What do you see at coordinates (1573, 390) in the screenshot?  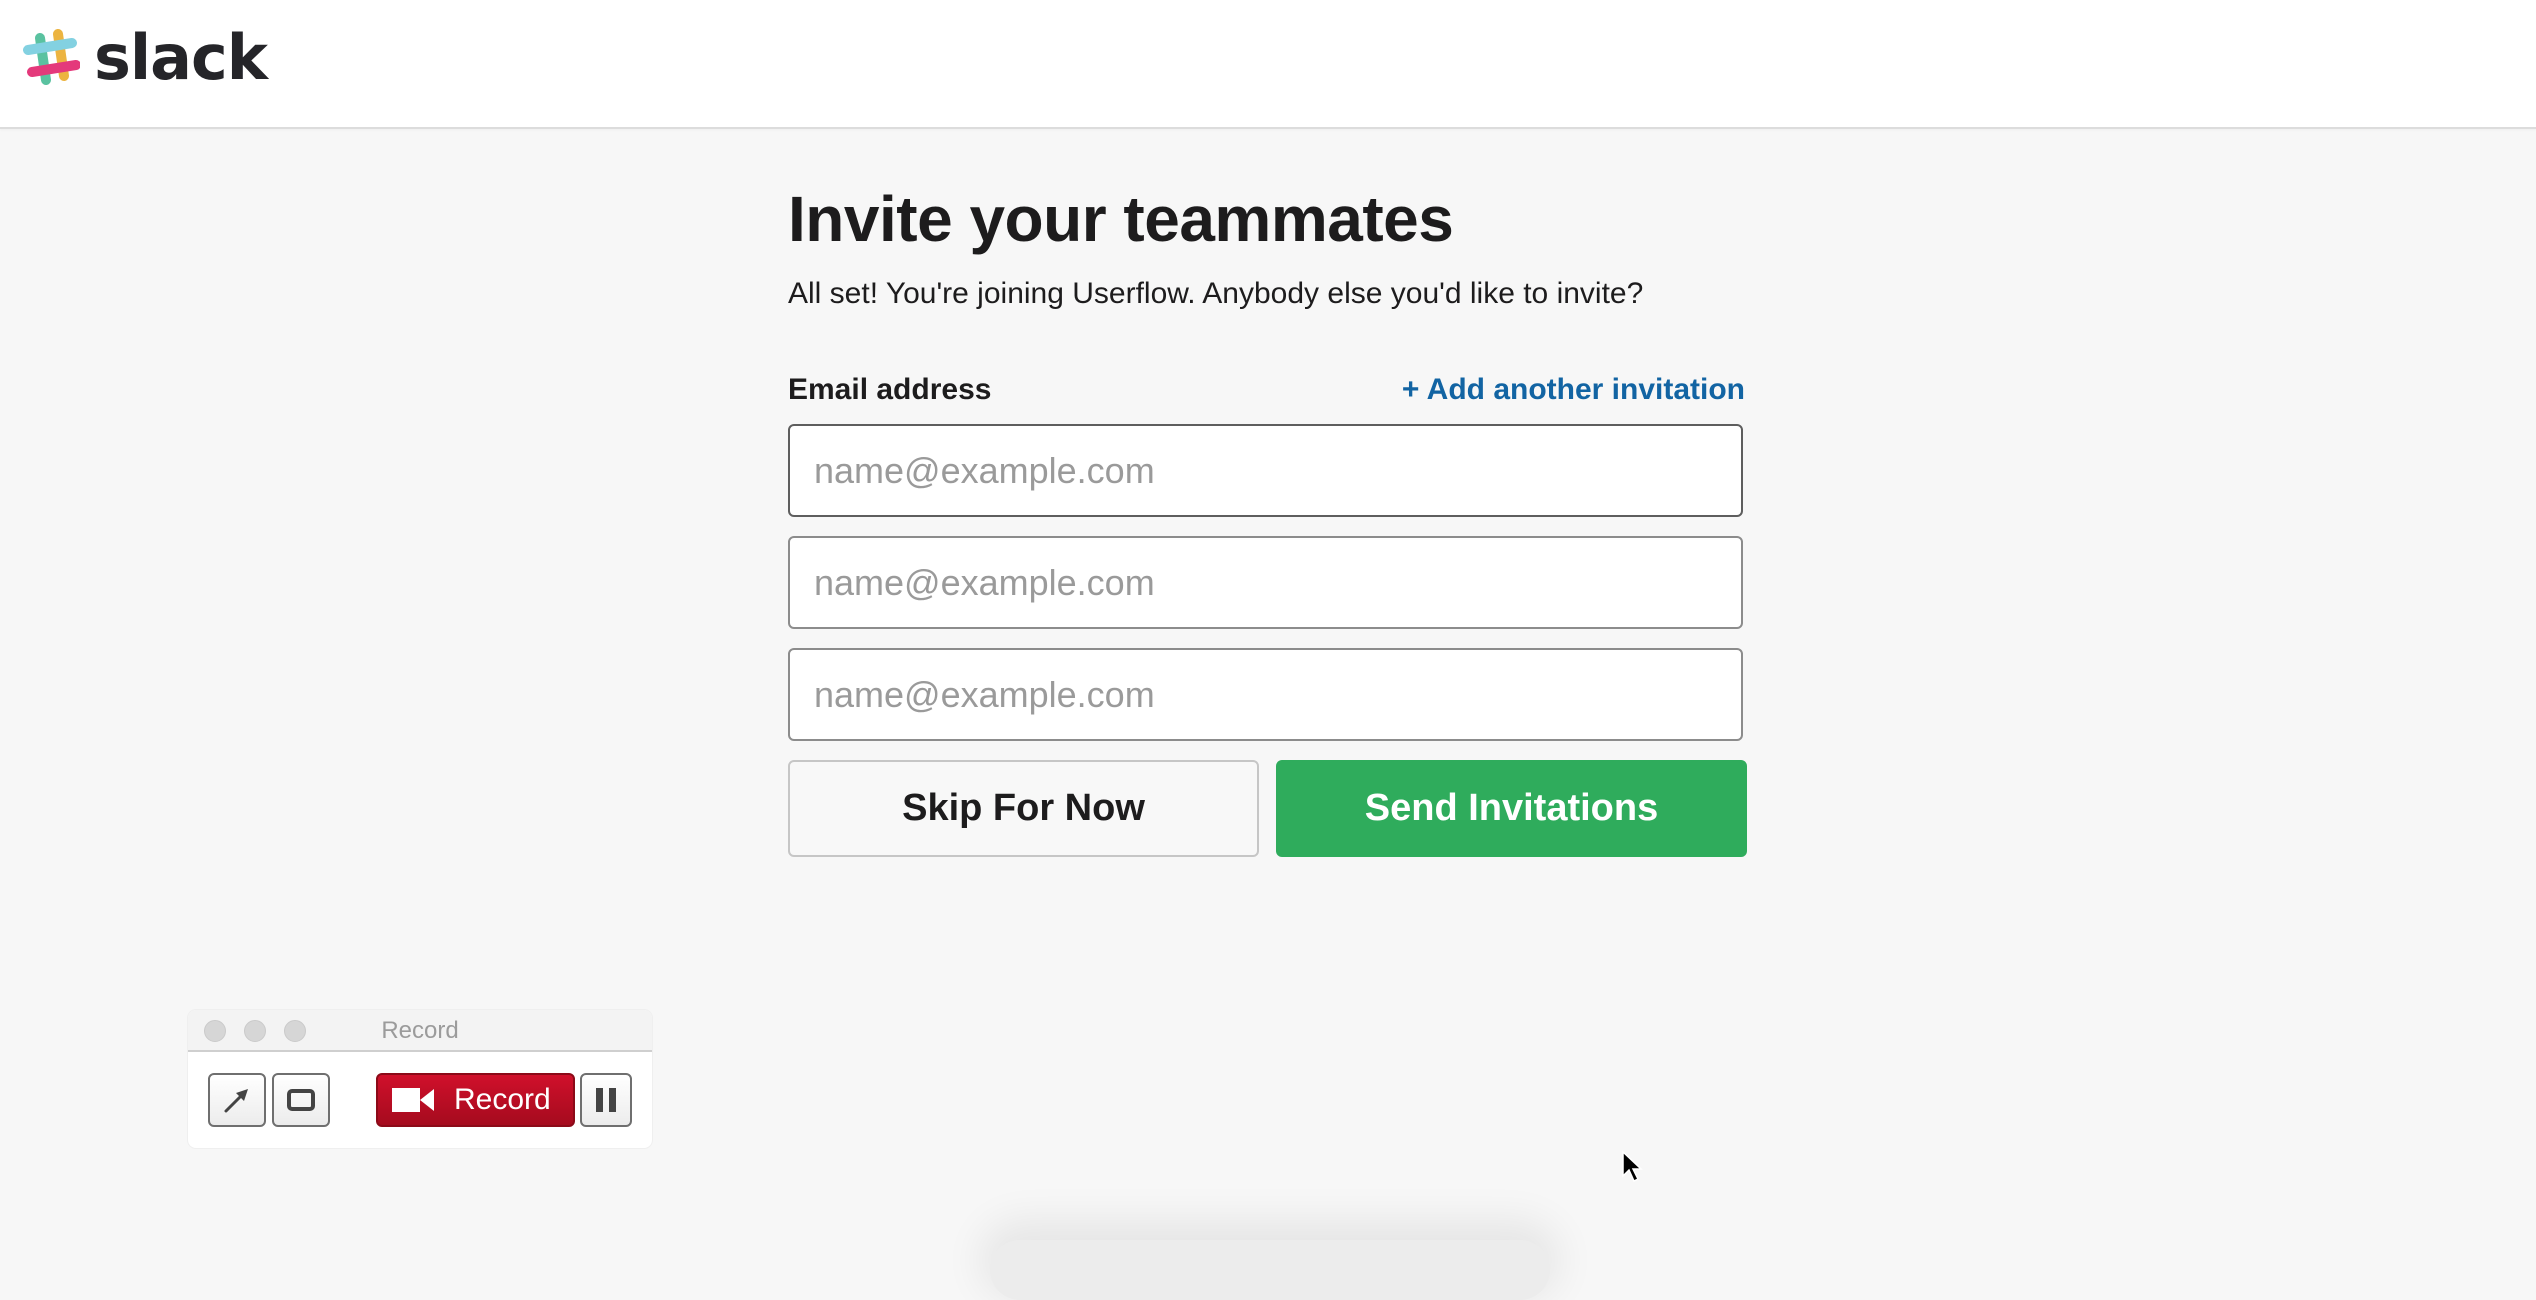 I see `add-another-invitation-link: + Add another invitation` at bounding box center [1573, 390].